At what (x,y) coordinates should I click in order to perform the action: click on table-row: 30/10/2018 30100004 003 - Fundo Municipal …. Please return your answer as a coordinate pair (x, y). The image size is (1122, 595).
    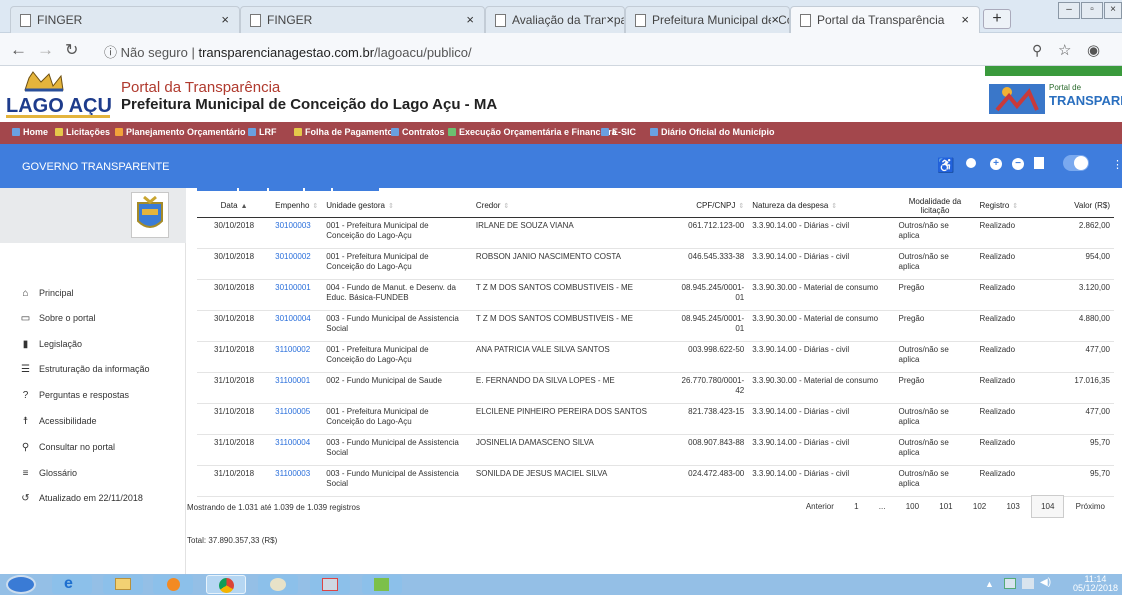
    Looking at the image, I should click on (655, 326).